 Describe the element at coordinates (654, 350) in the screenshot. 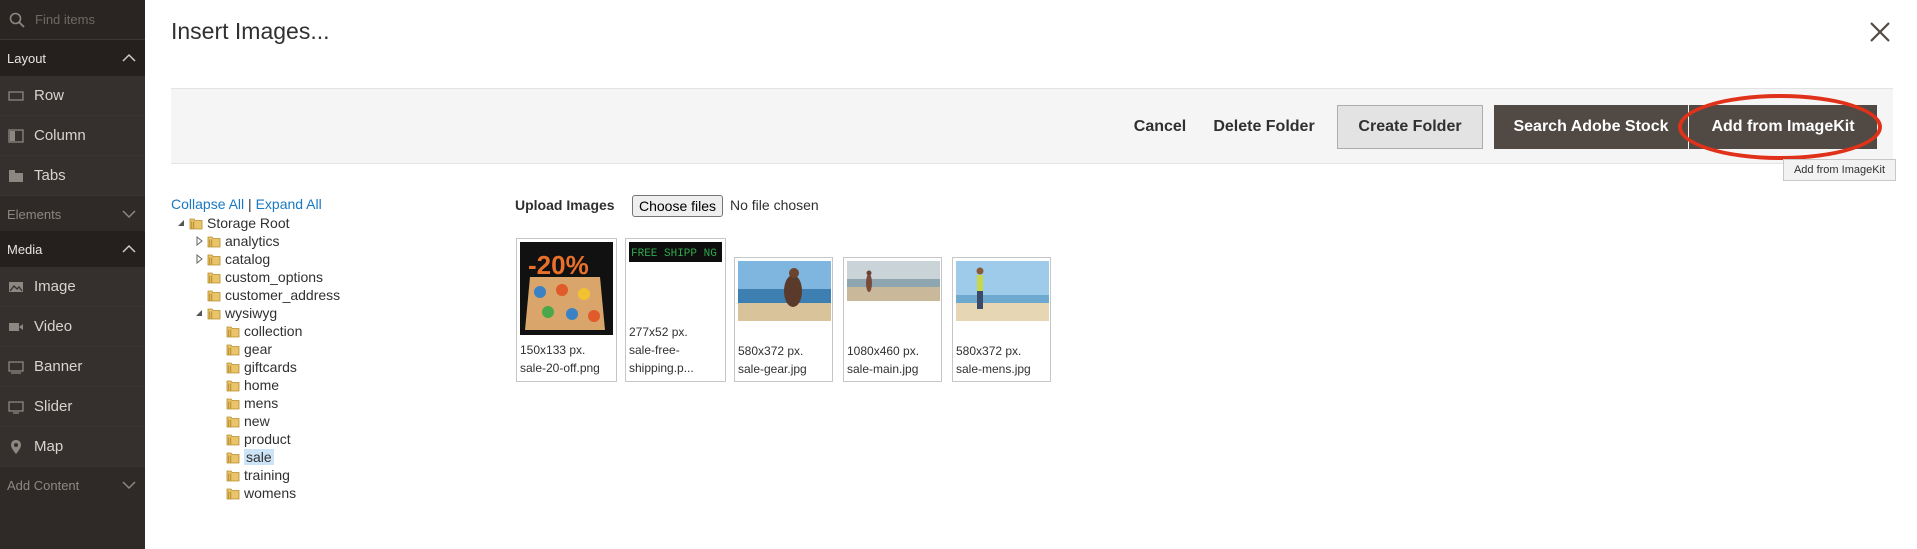

I see `image-filename: sale-free-` at that location.